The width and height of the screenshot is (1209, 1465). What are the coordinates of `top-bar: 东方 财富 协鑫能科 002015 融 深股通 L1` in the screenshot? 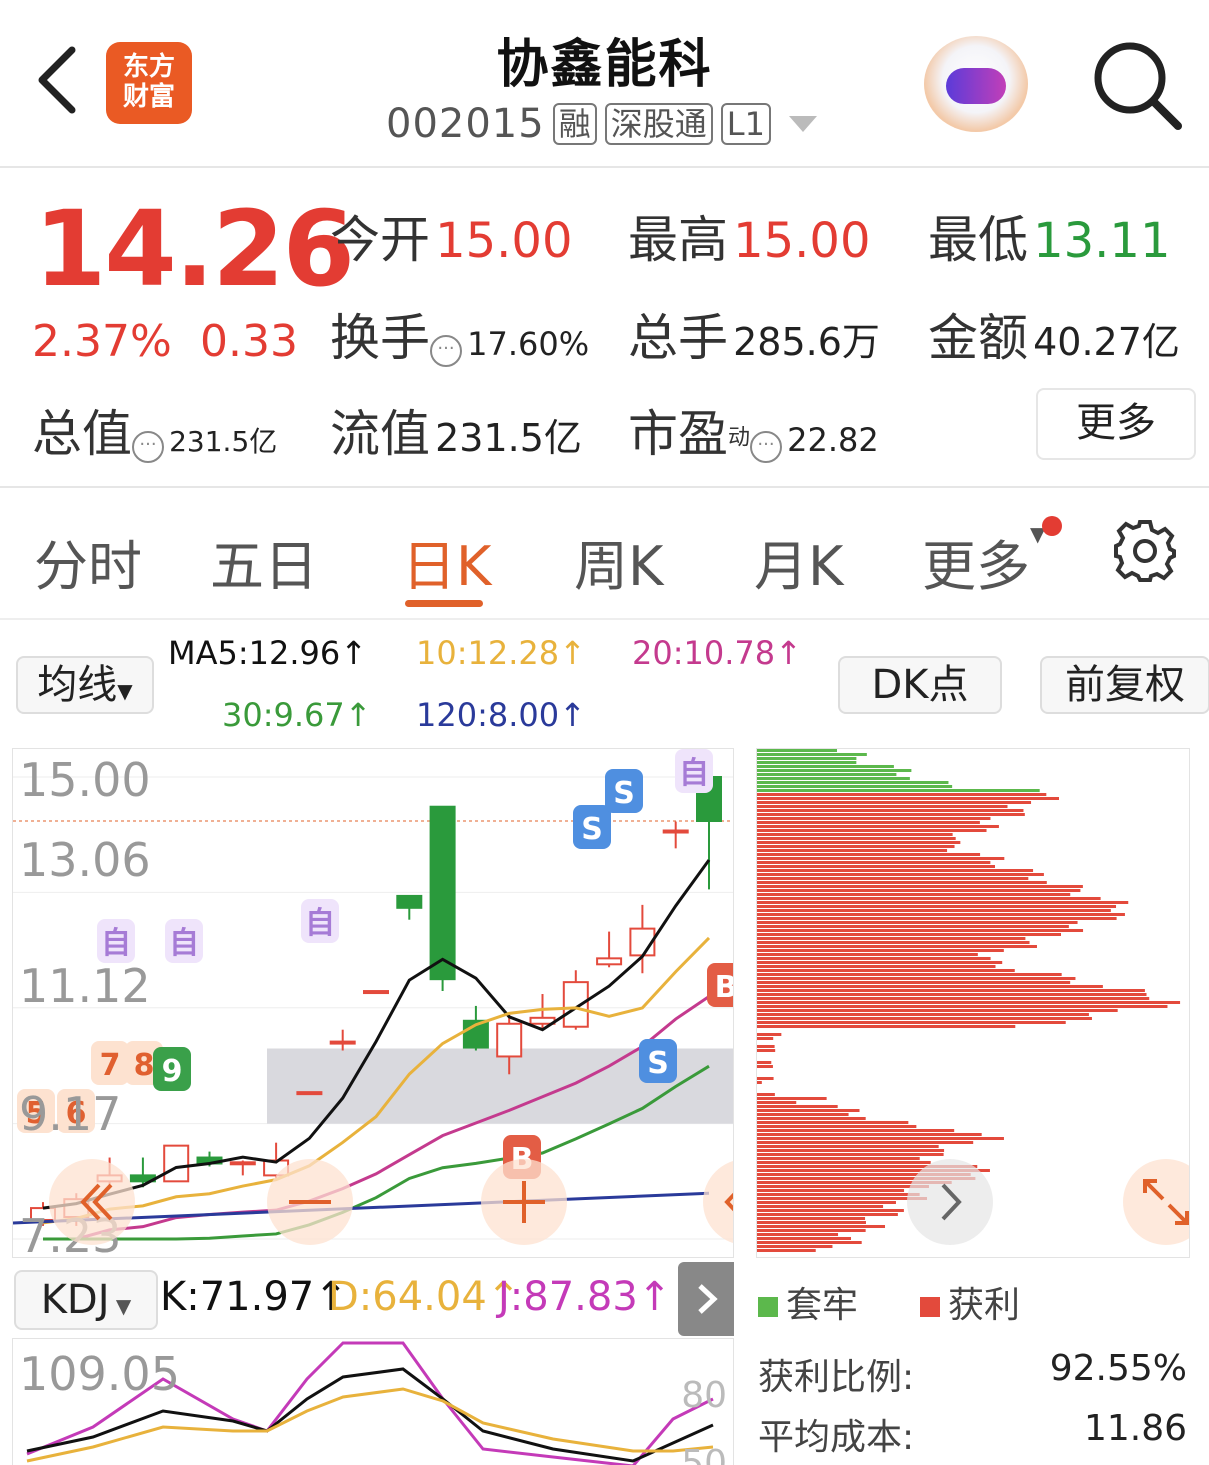 It's located at (604, 84).